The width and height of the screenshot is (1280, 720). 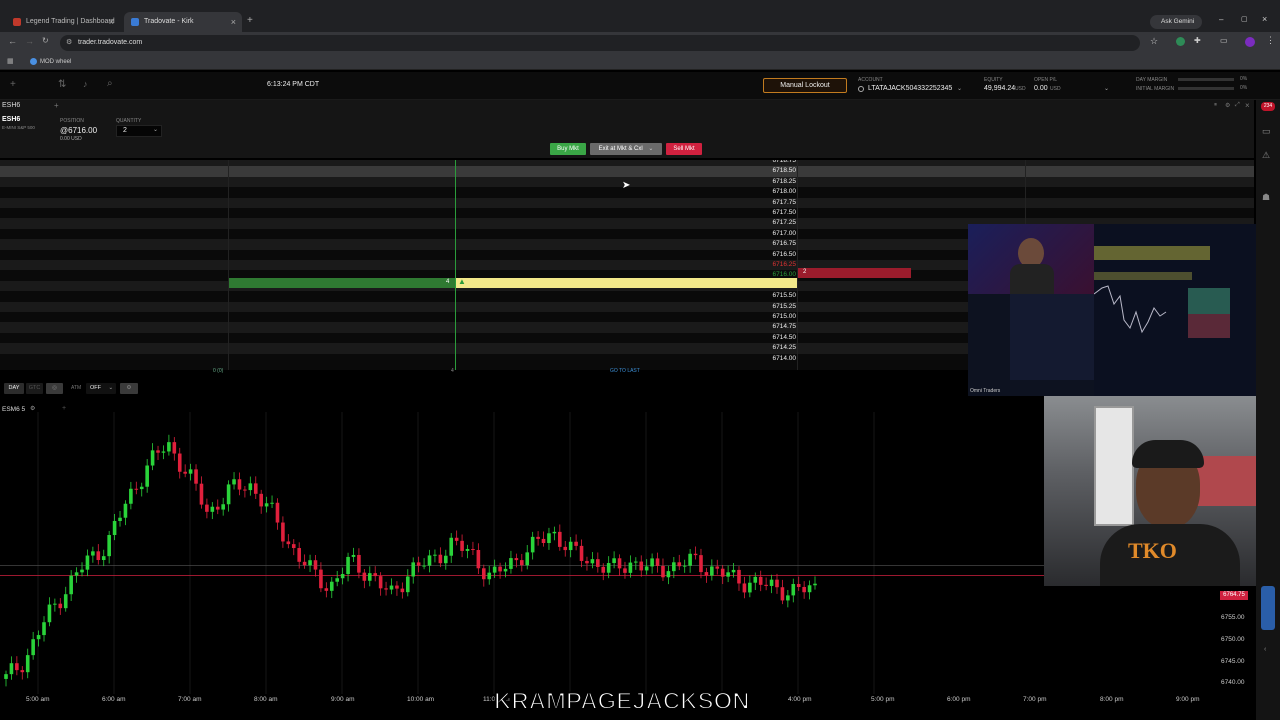 What do you see at coordinates (110, 83) in the screenshot?
I see `search-icon: ⌕` at bounding box center [110, 83].